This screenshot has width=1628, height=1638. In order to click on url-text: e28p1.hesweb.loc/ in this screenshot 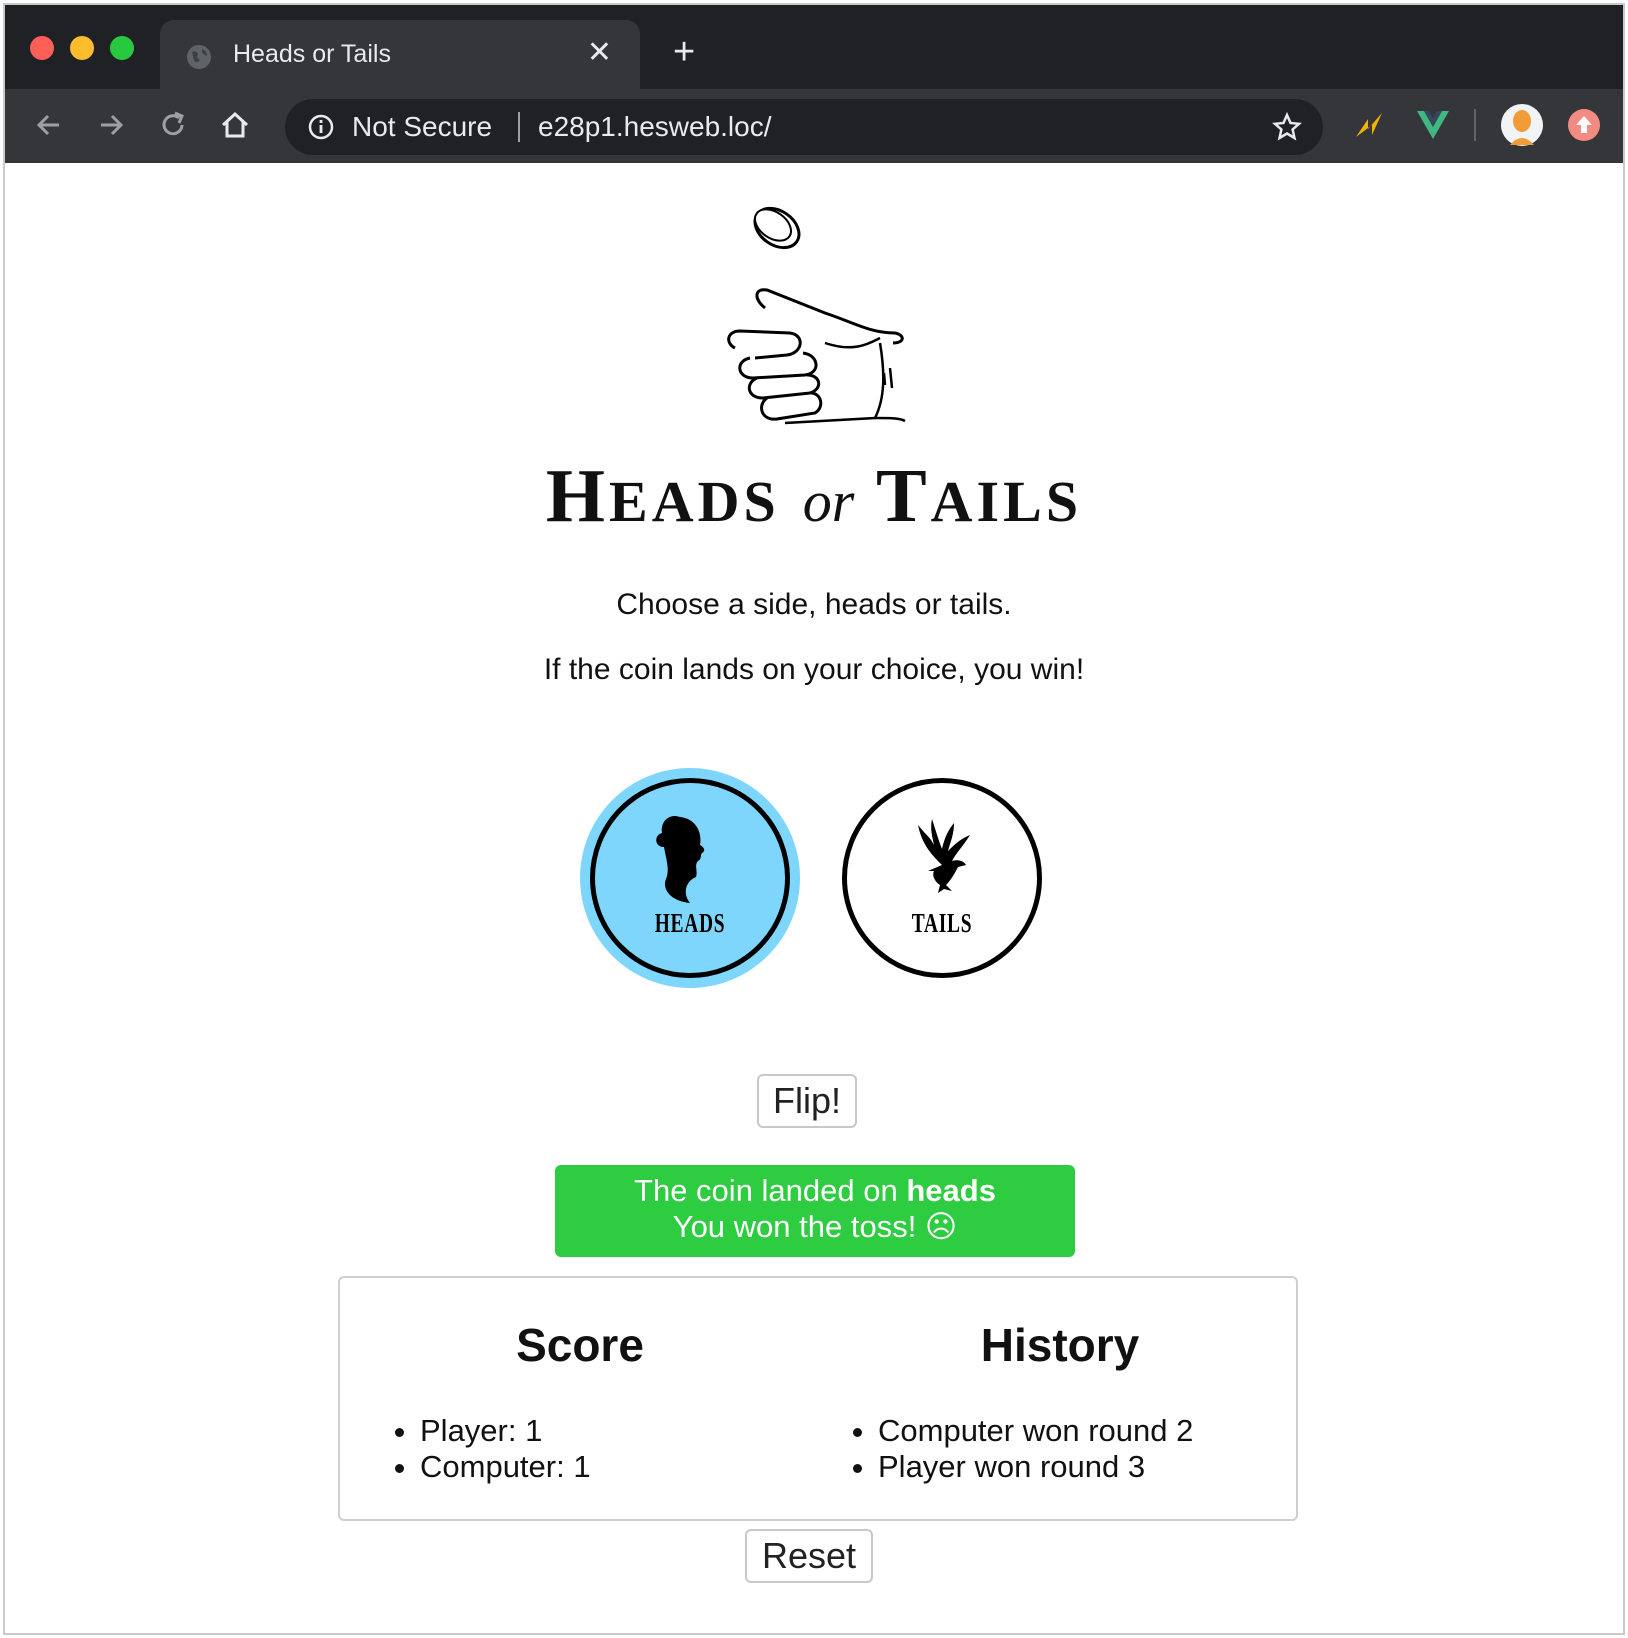, I will do `click(655, 127)`.